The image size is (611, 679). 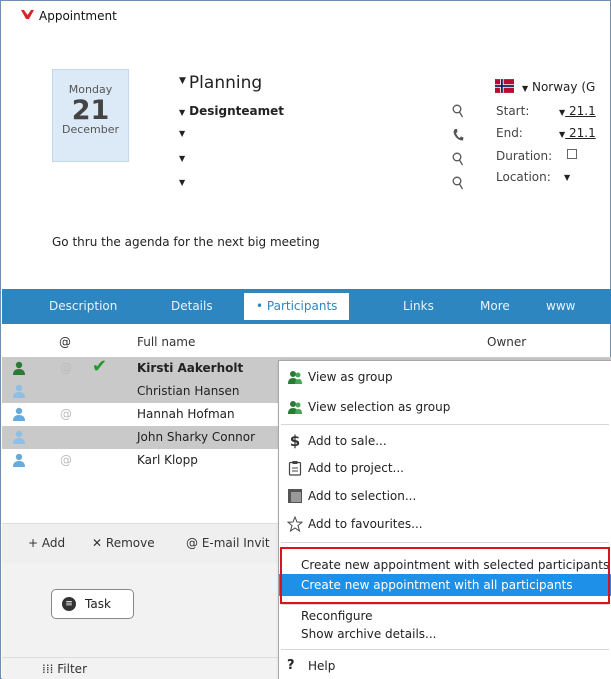 What do you see at coordinates (582, 111) in the screenshot?
I see `start-date-value: 21.1` at bounding box center [582, 111].